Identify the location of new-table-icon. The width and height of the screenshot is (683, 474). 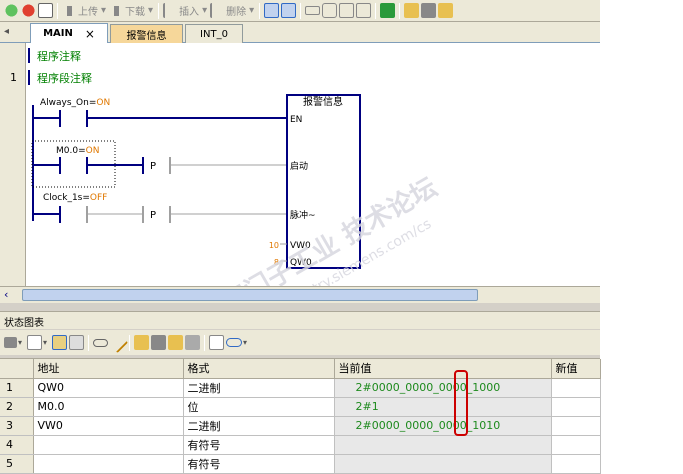
(35, 342).